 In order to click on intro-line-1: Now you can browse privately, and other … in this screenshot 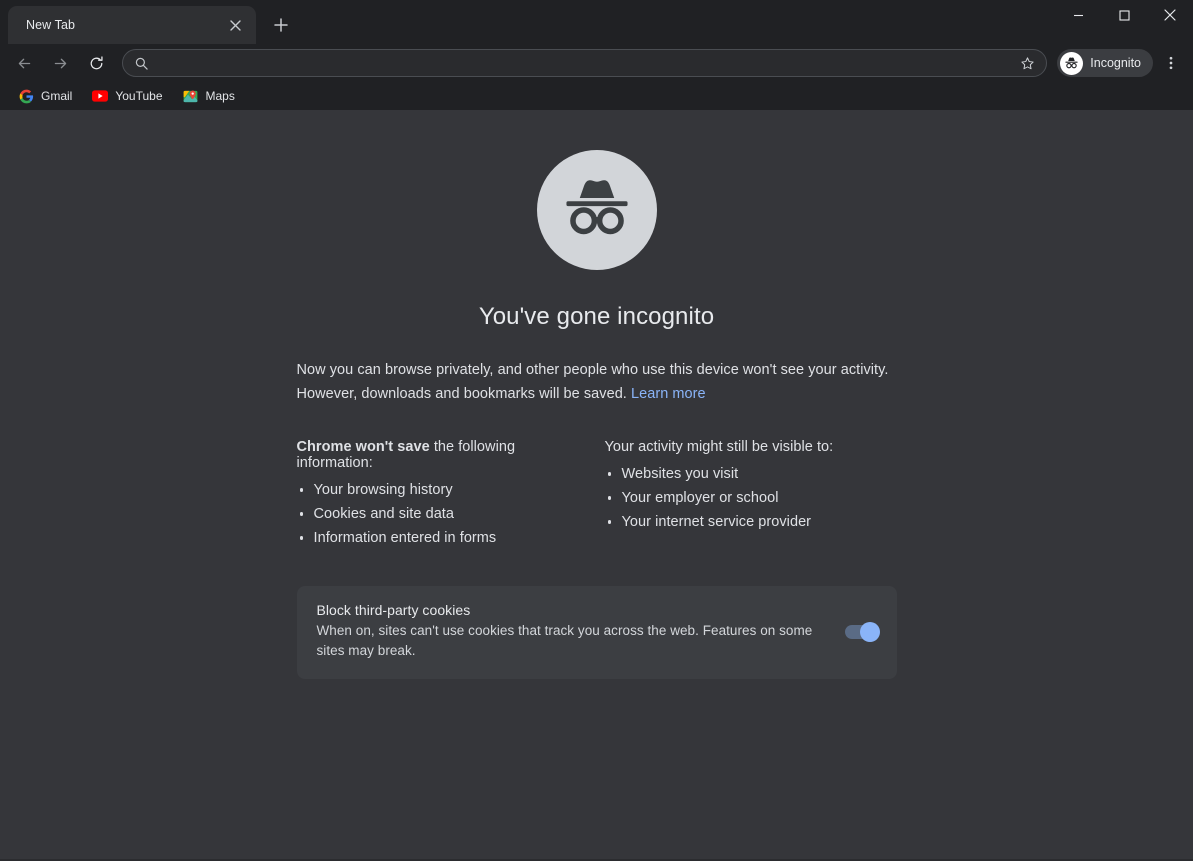, I will do `click(592, 370)`.